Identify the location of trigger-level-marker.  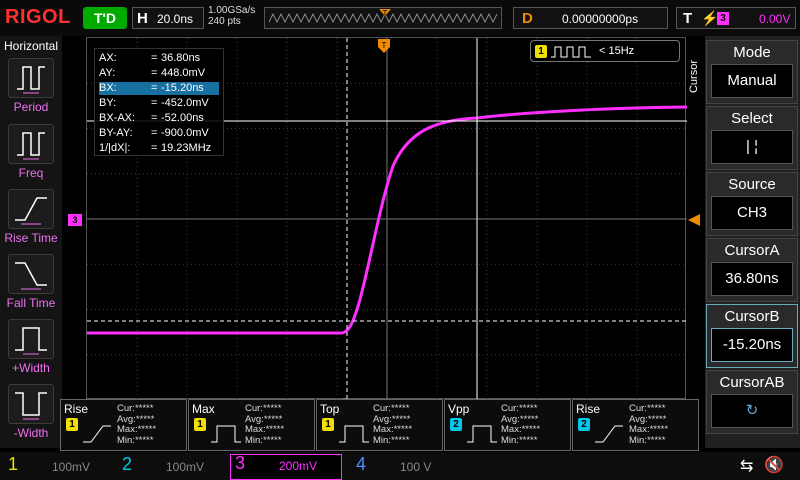
(694, 220).